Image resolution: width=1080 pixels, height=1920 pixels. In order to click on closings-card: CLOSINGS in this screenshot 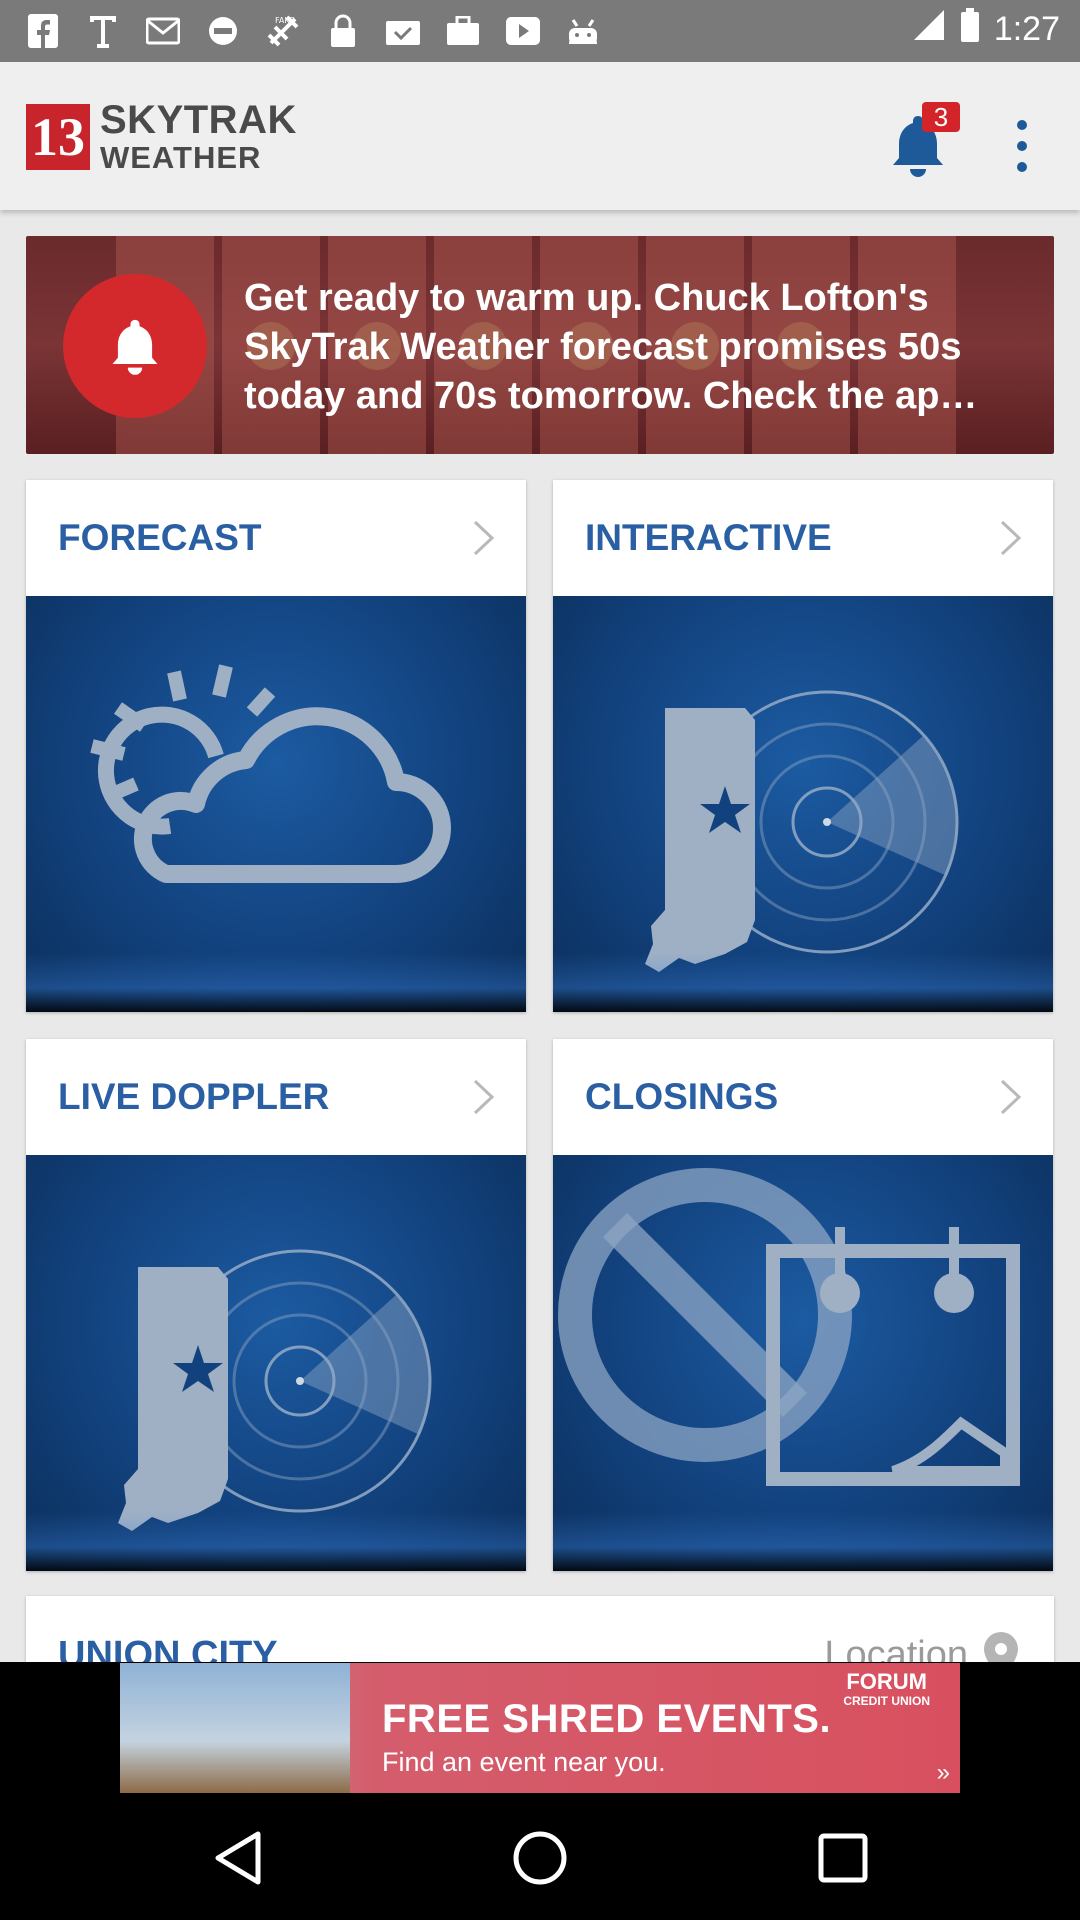, I will do `click(803, 1305)`.